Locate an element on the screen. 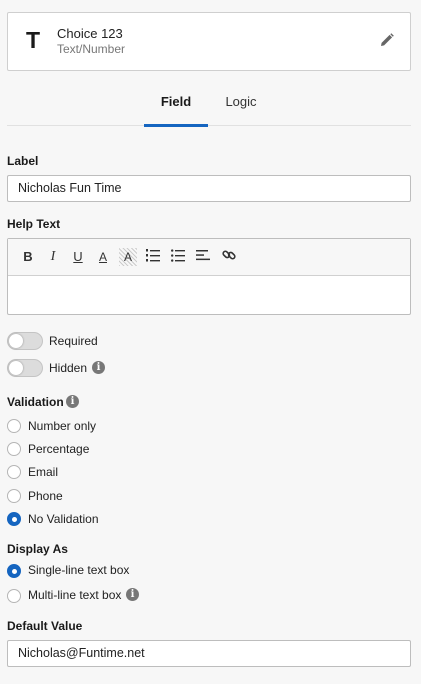 Image resolution: width=421 pixels, height=684 pixels. highlight-icon: A is located at coordinates (128, 257).